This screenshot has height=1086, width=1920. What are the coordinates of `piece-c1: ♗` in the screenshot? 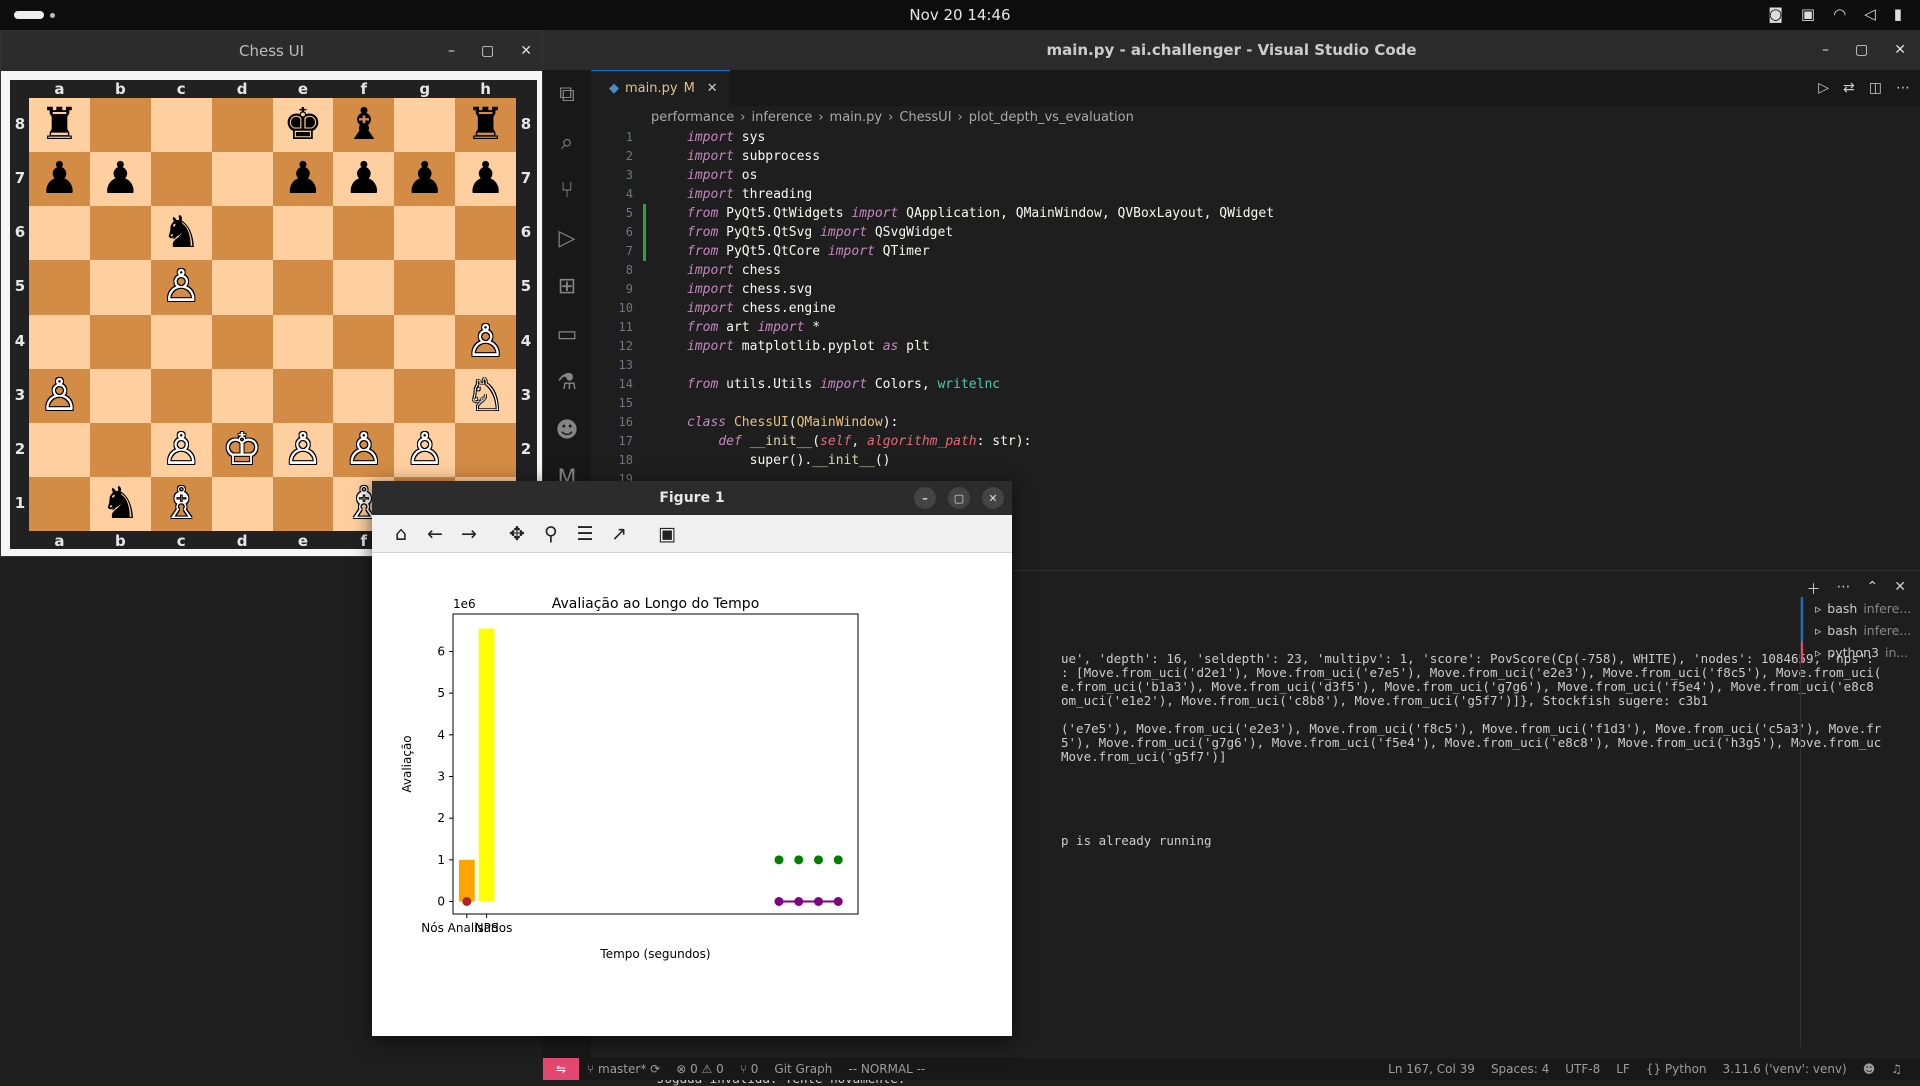 It's located at (180, 503).